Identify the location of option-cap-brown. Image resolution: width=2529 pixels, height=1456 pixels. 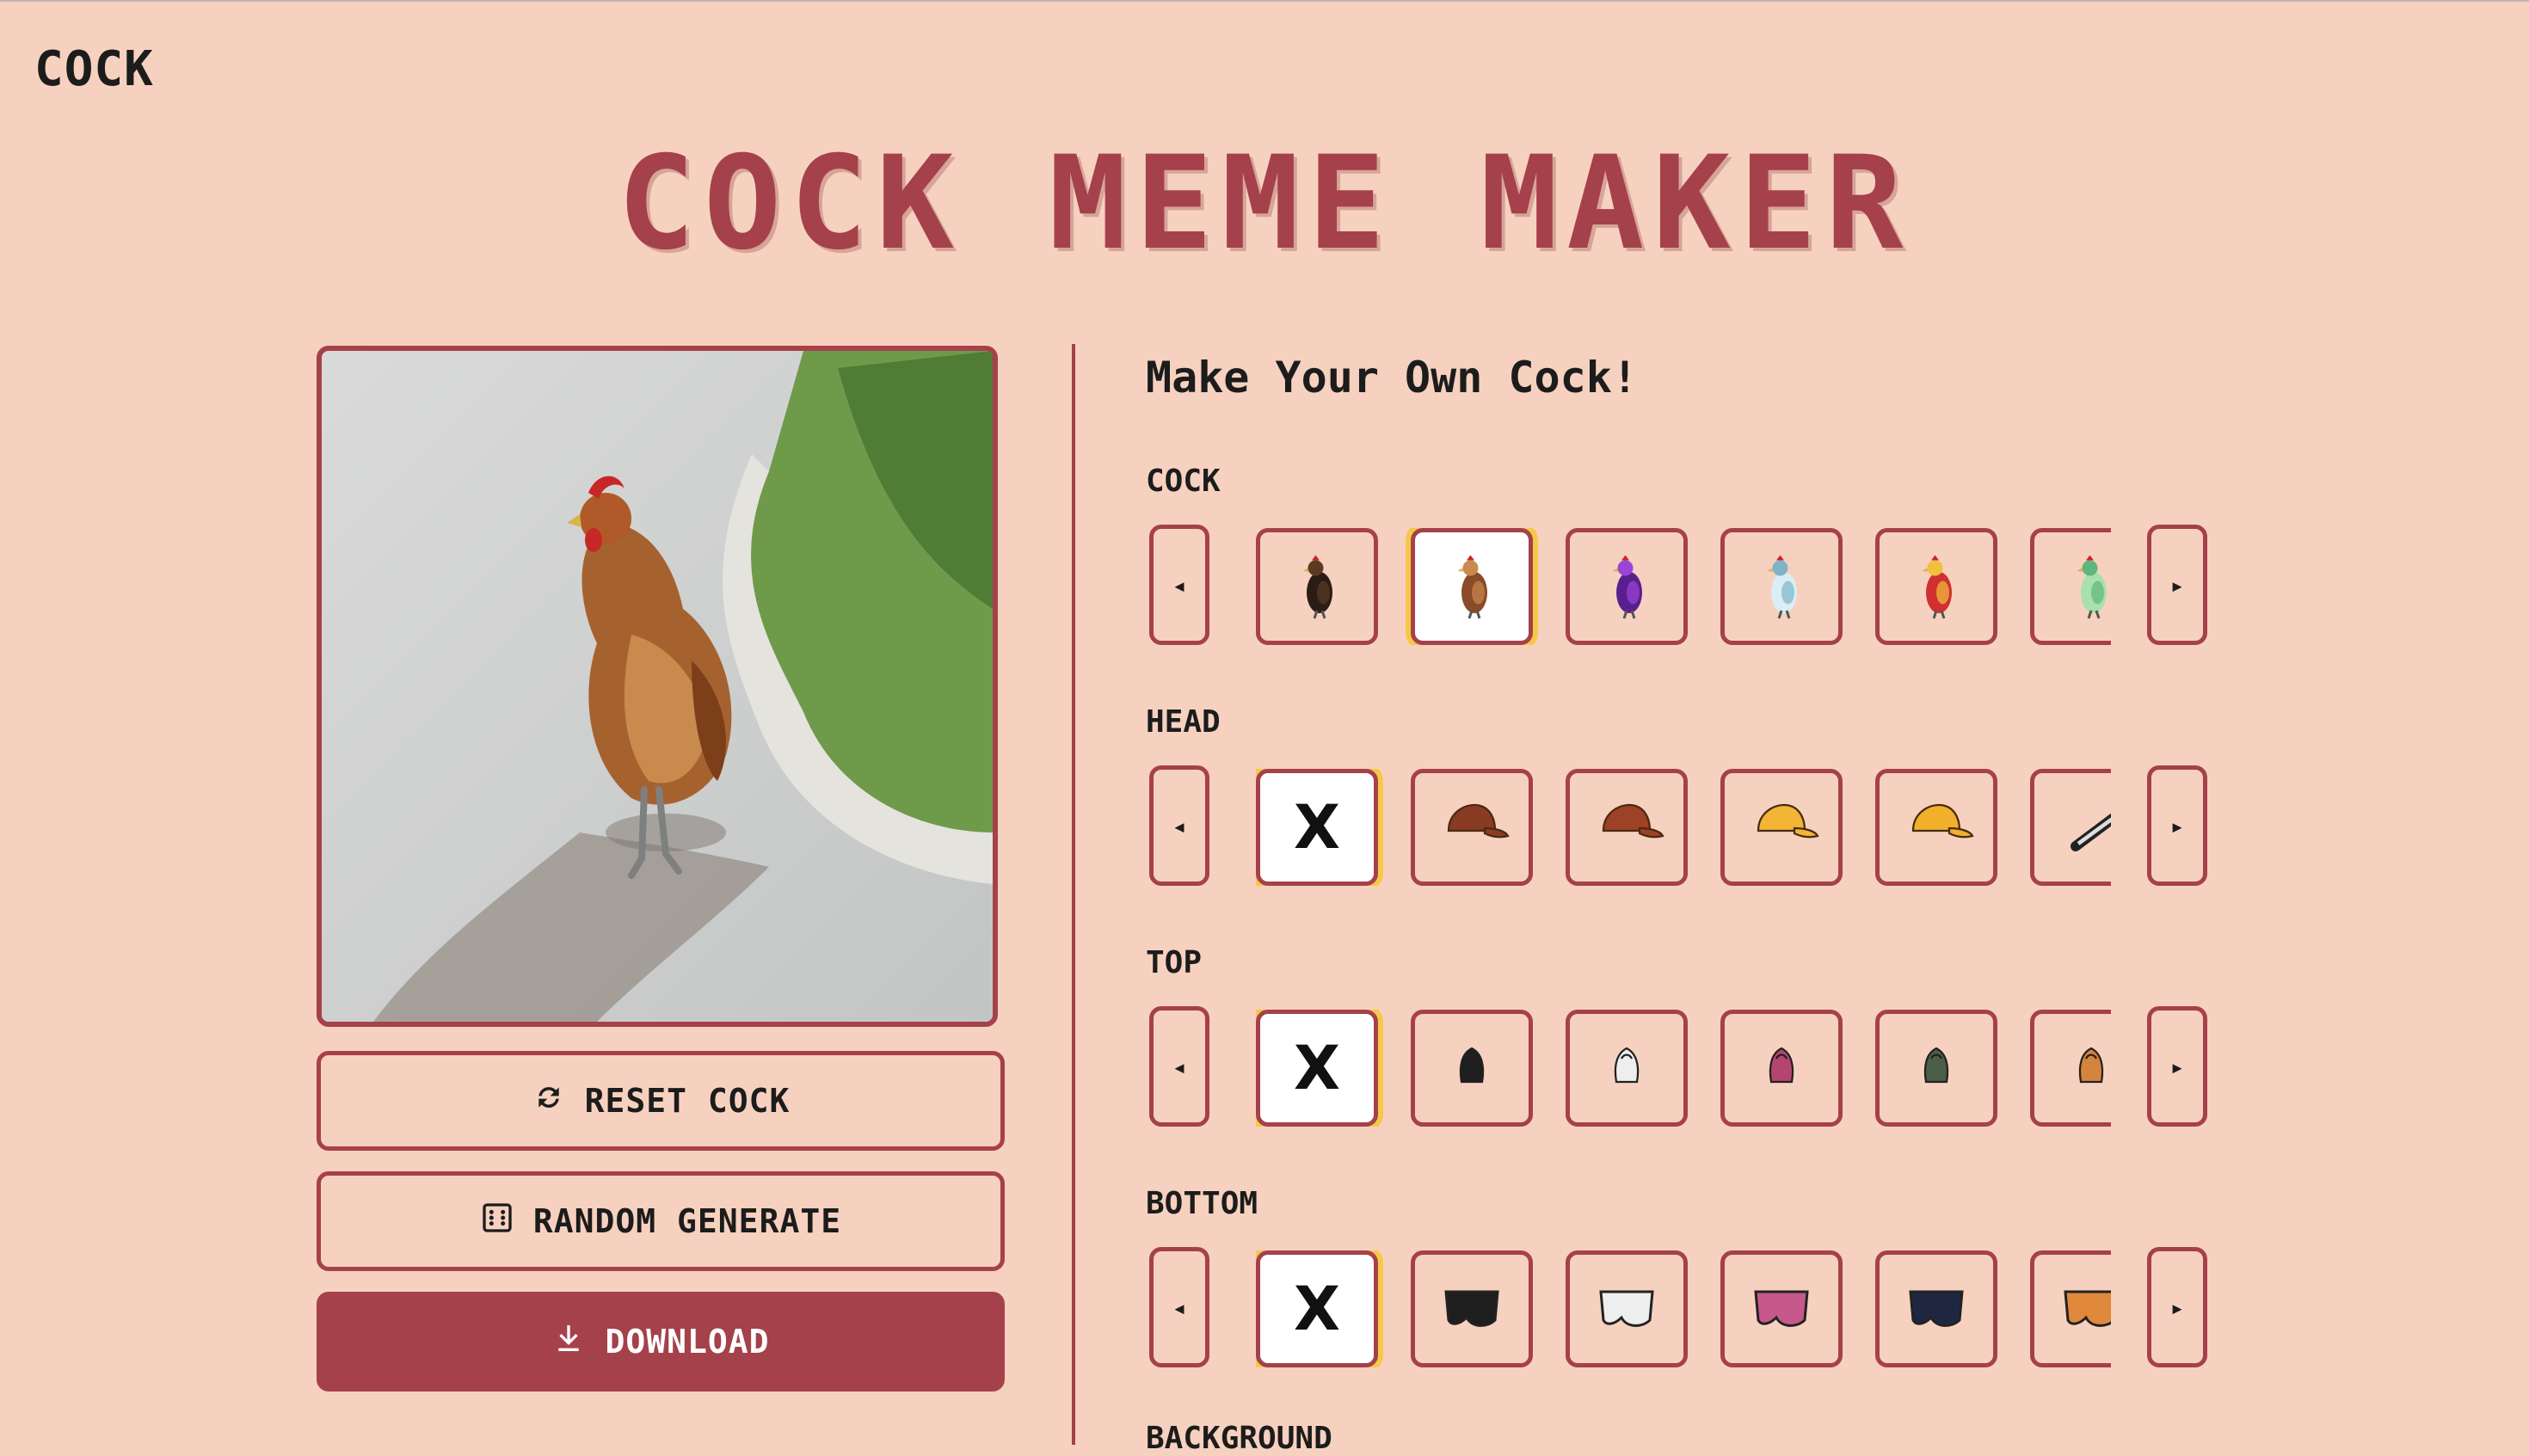
(1472, 828).